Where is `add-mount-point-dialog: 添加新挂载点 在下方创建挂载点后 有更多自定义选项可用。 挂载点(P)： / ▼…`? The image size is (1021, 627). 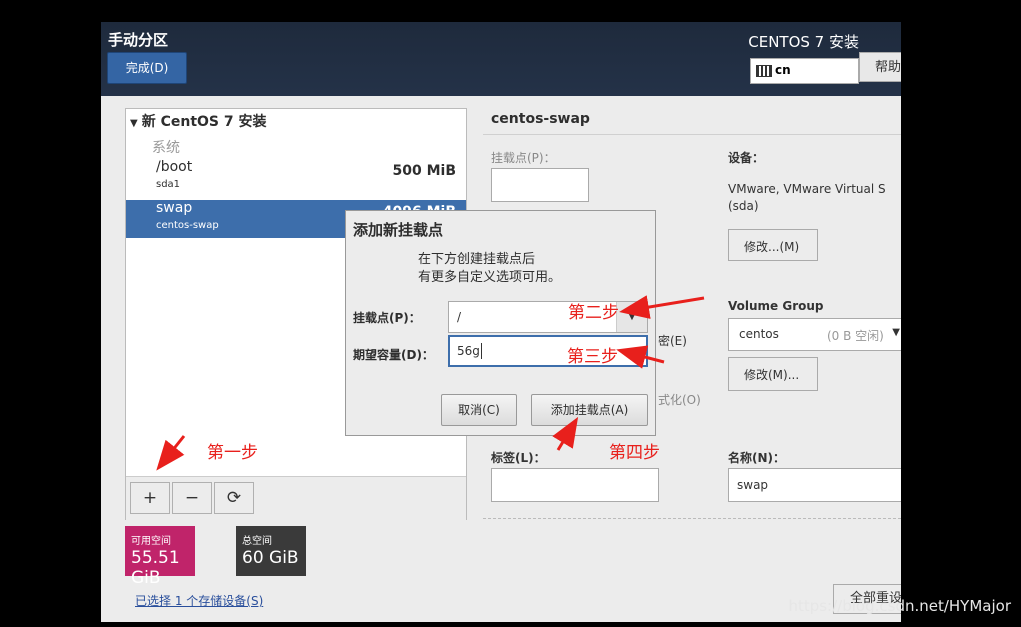 add-mount-point-dialog: 添加新挂载点 在下方创建挂载点后 有更多自定义选项可用。 挂载点(P)： / ▼… is located at coordinates (500, 323).